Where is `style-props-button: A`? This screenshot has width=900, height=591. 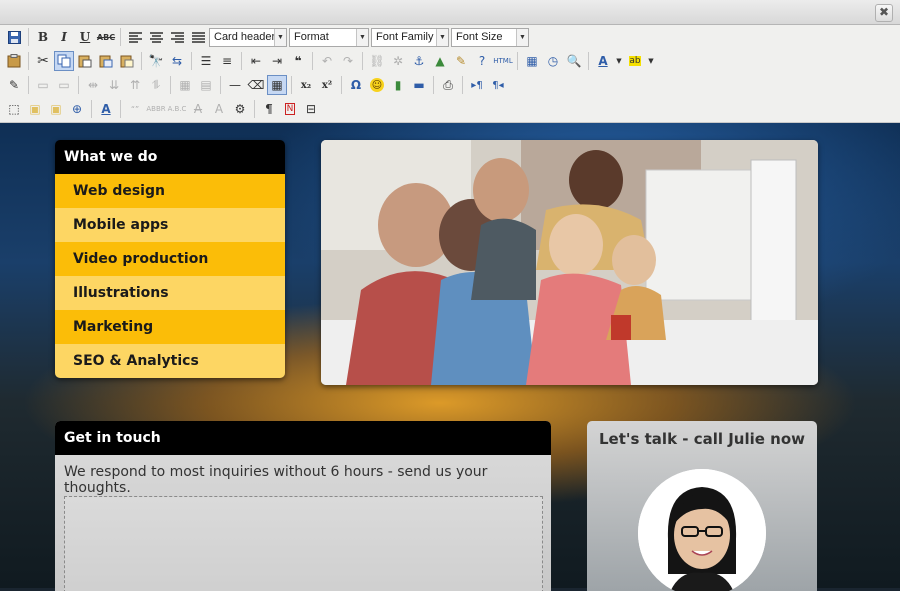 style-props-button: A is located at coordinates (106, 109).